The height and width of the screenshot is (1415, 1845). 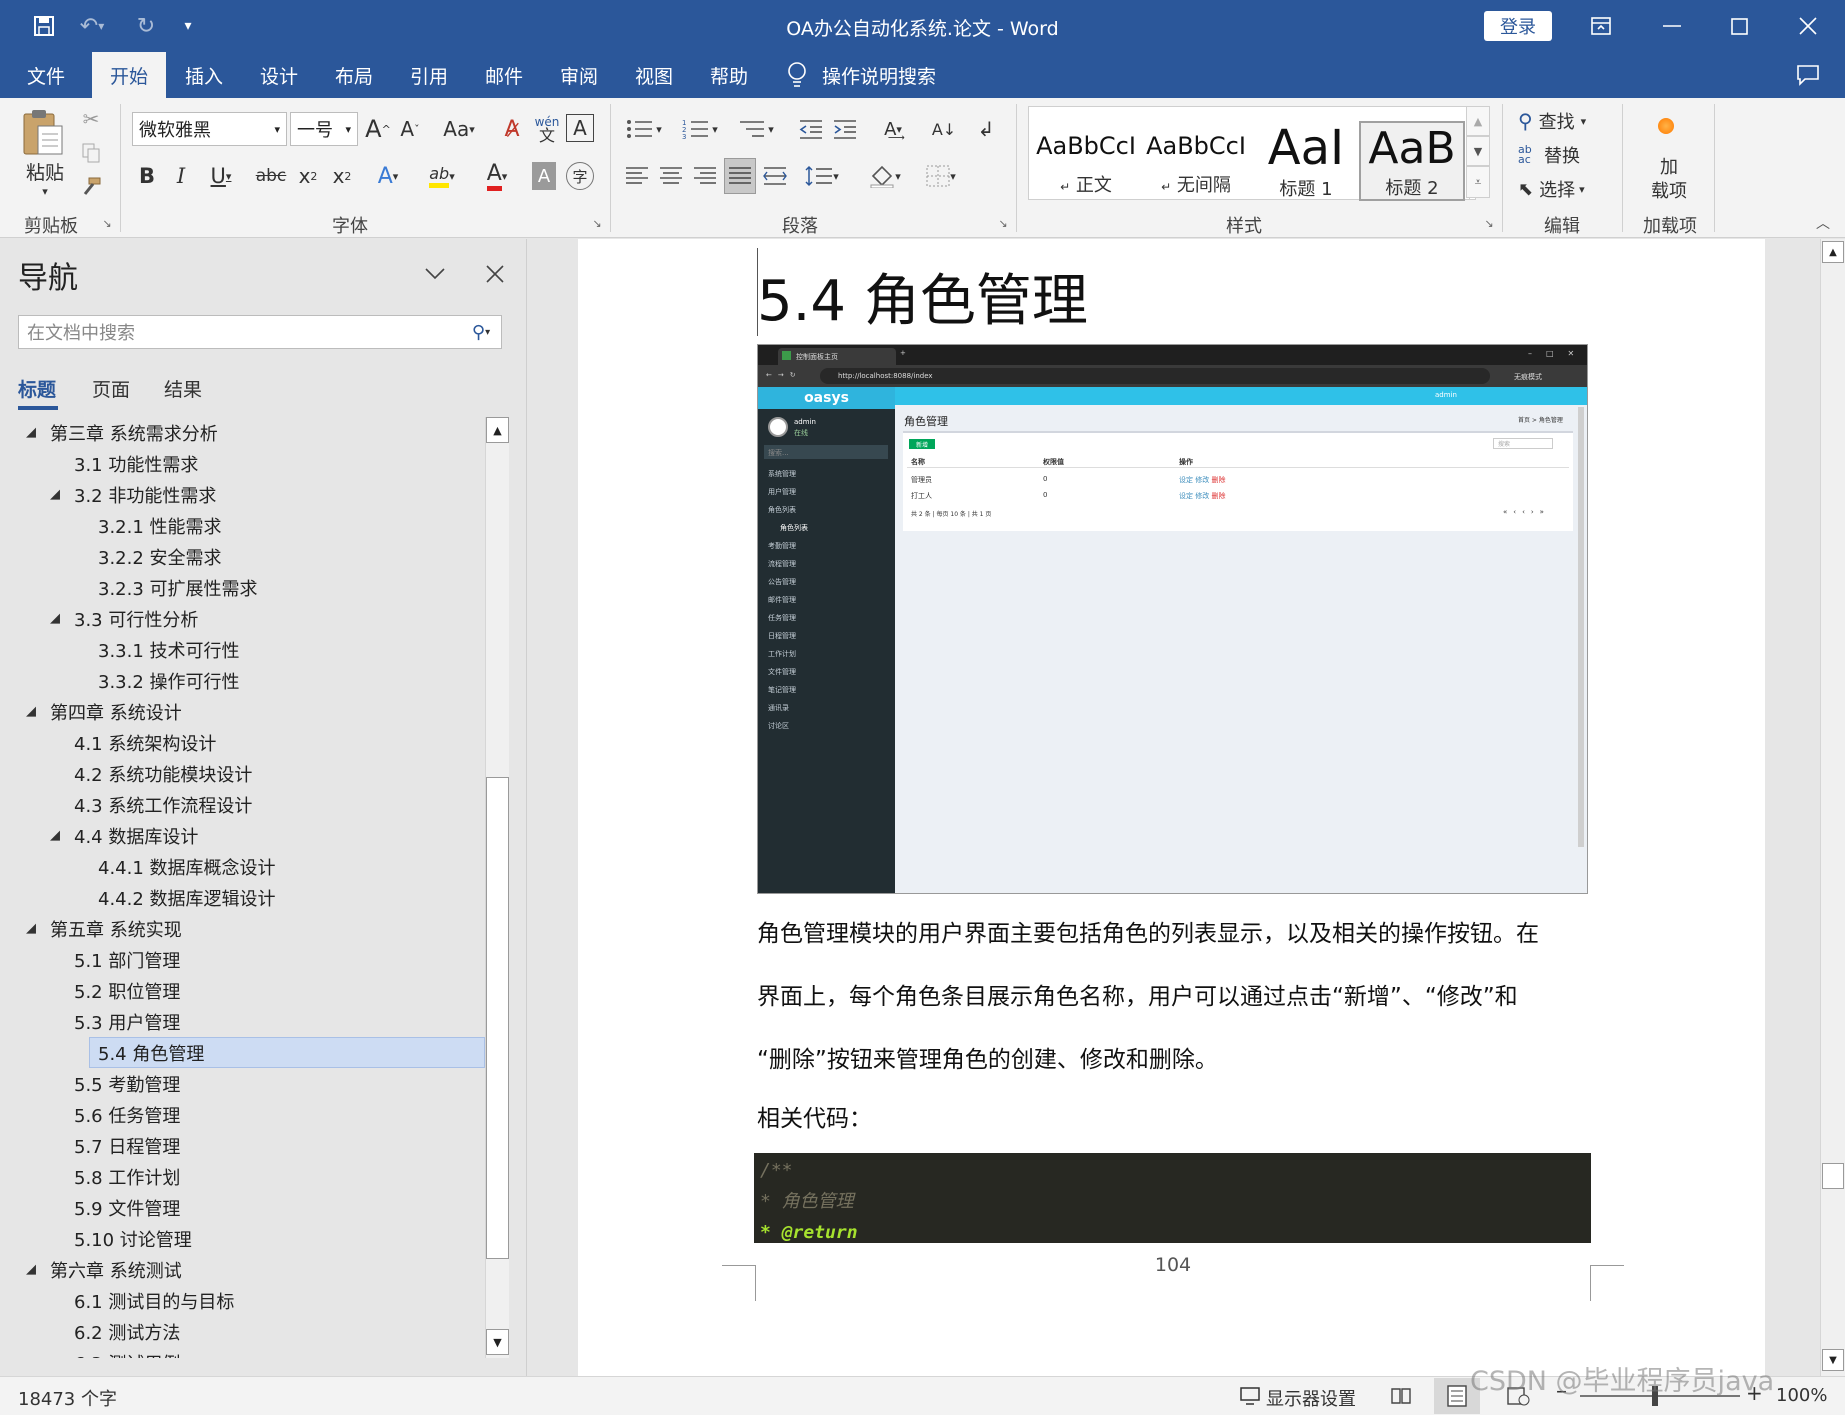 What do you see at coordinates (1196, 161) in the screenshot?
I see `style-no-spacing: AaBbCcI ↵ 无间隔` at bounding box center [1196, 161].